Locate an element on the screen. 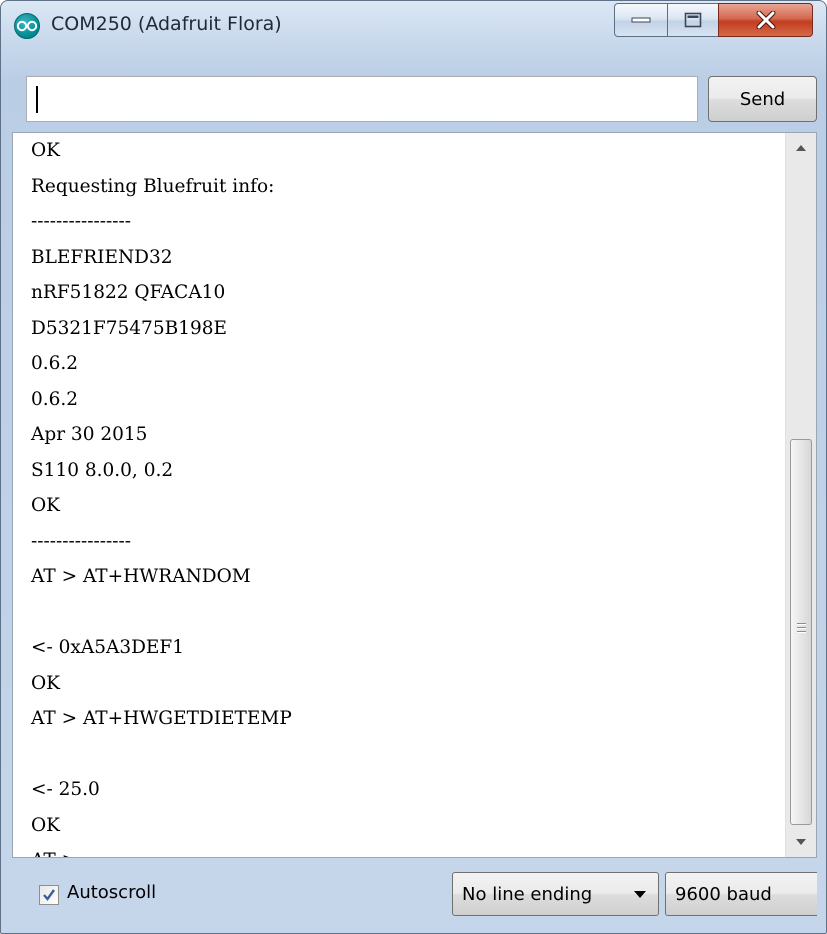  vertical-scrollbar is located at coordinates (800, 495).